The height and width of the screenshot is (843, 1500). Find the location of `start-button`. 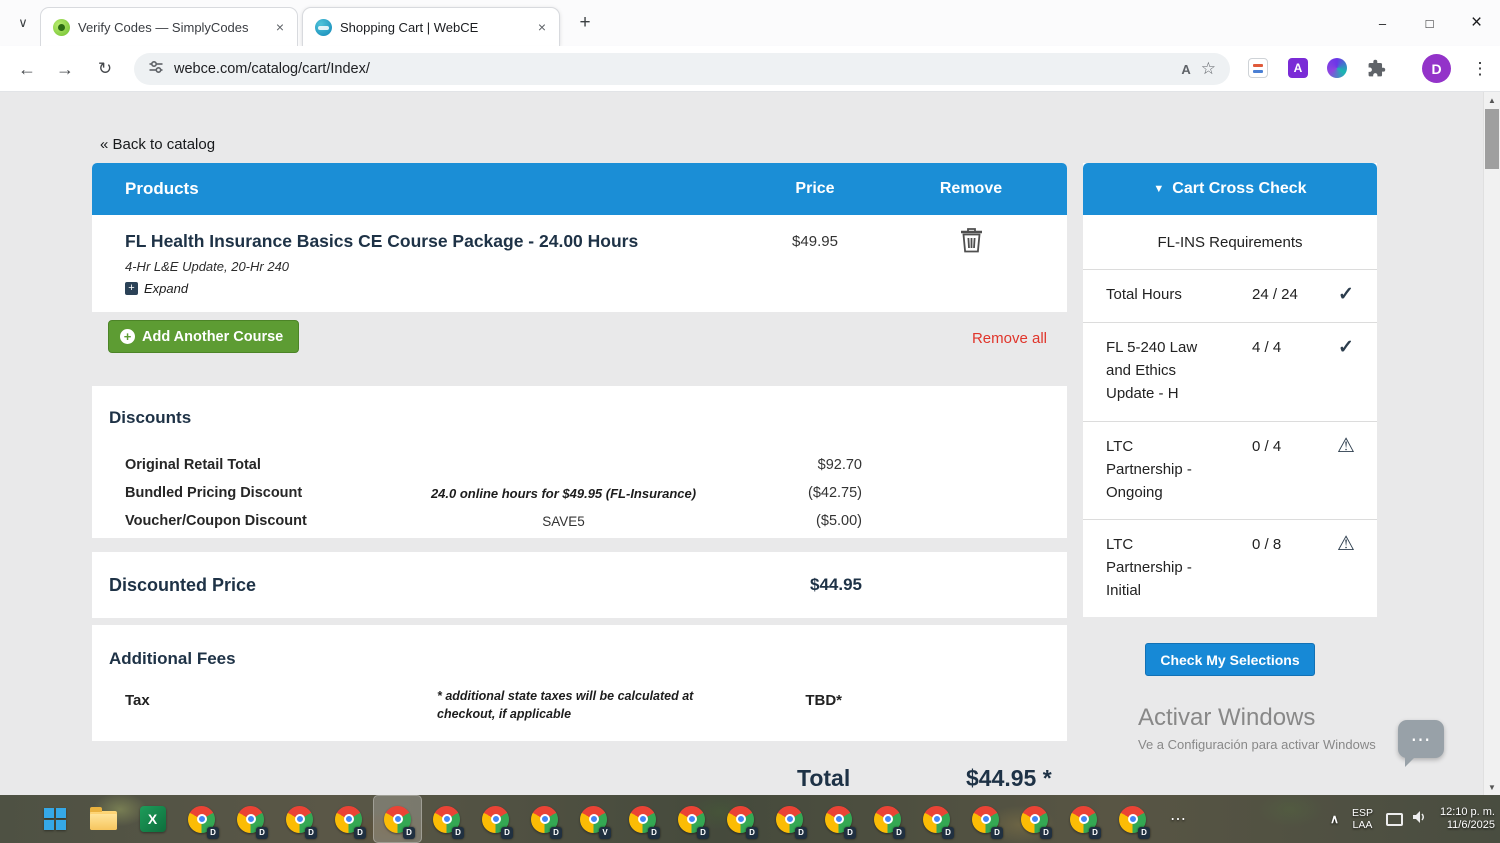

start-button is located at coordinates (54, 819).